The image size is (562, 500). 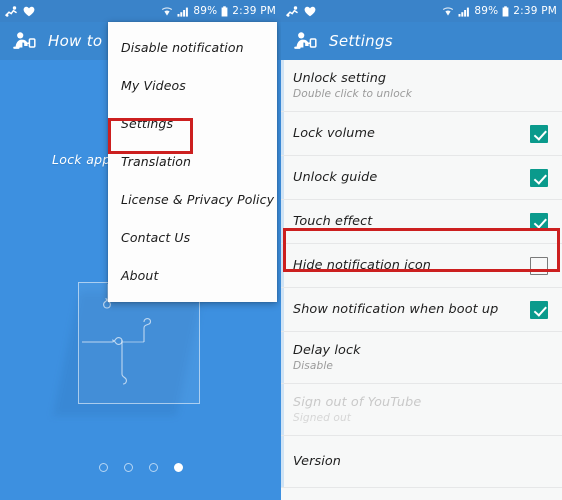 What do you see at coordinates (192, 85) in the screenshot?
I see `menu-item-my-videos: My Videos` at bounding box center [192, 85].